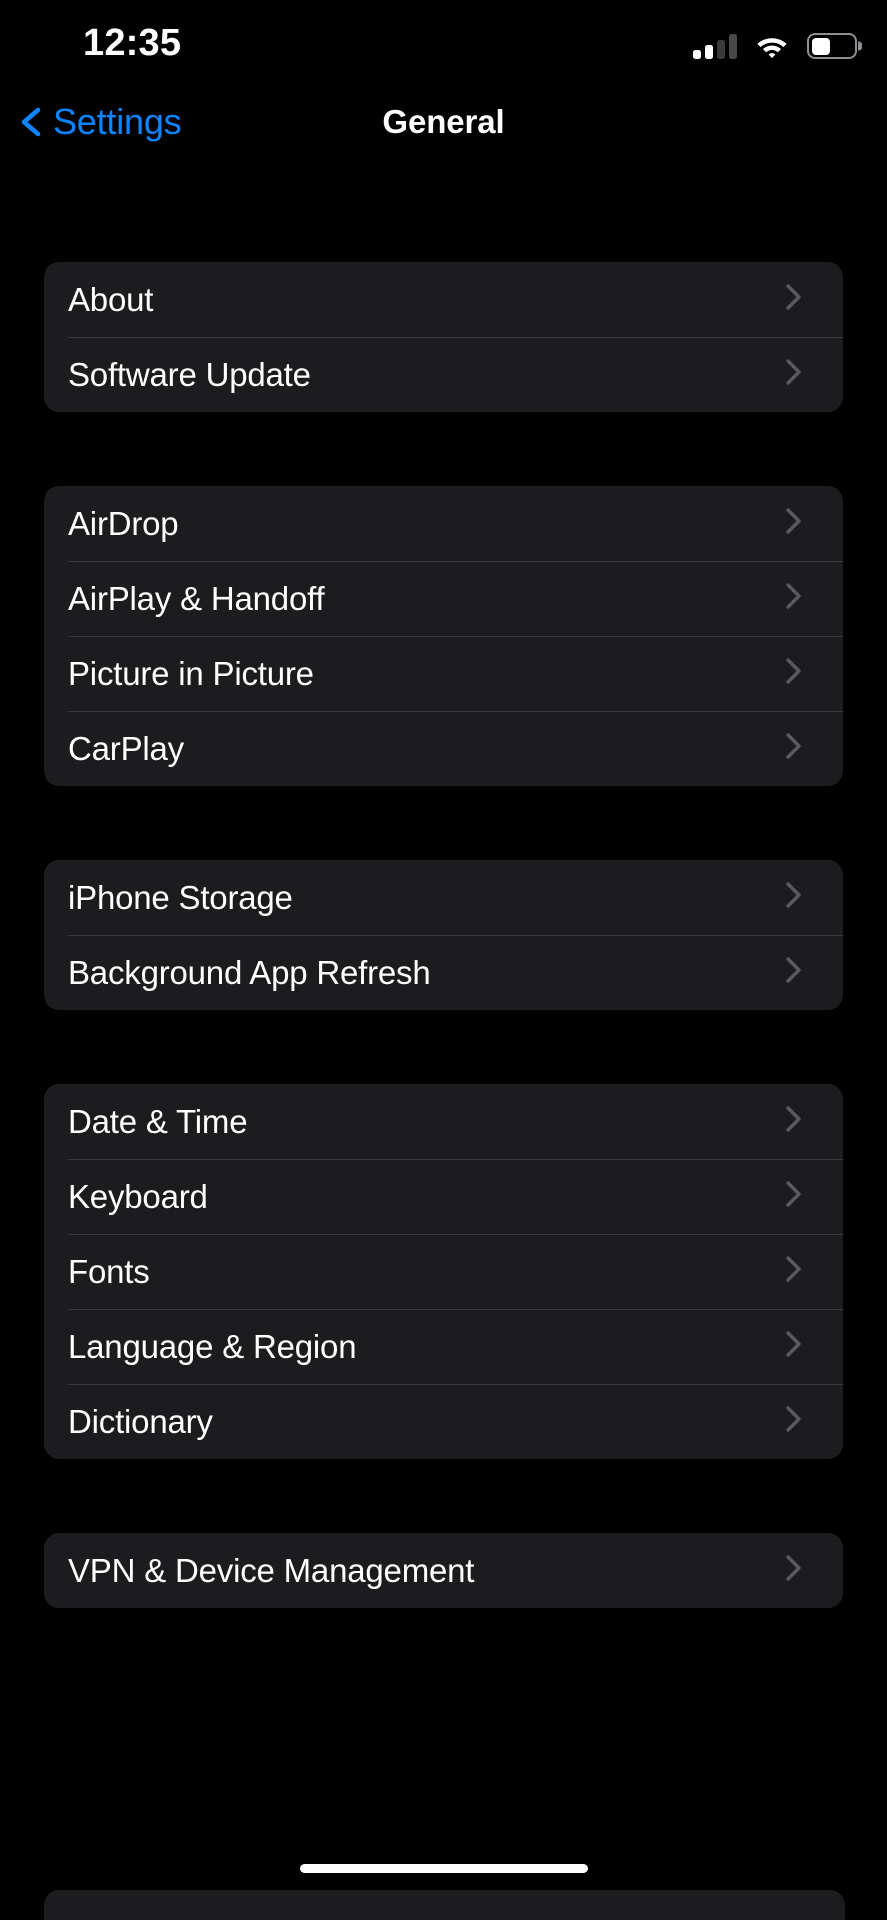  Describe the element at coordinates (715, 46) in the screenshot. I see `signal-bars-icon` at that location.